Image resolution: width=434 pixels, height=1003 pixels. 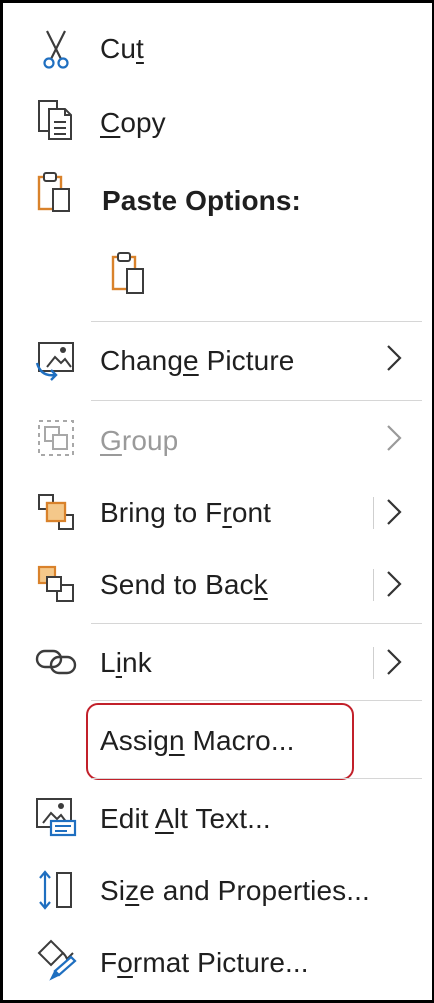 What do you see at coordinates (56, 816) in the screenshot?
I see `alt-text-icon` at bounding box center [56, 816].